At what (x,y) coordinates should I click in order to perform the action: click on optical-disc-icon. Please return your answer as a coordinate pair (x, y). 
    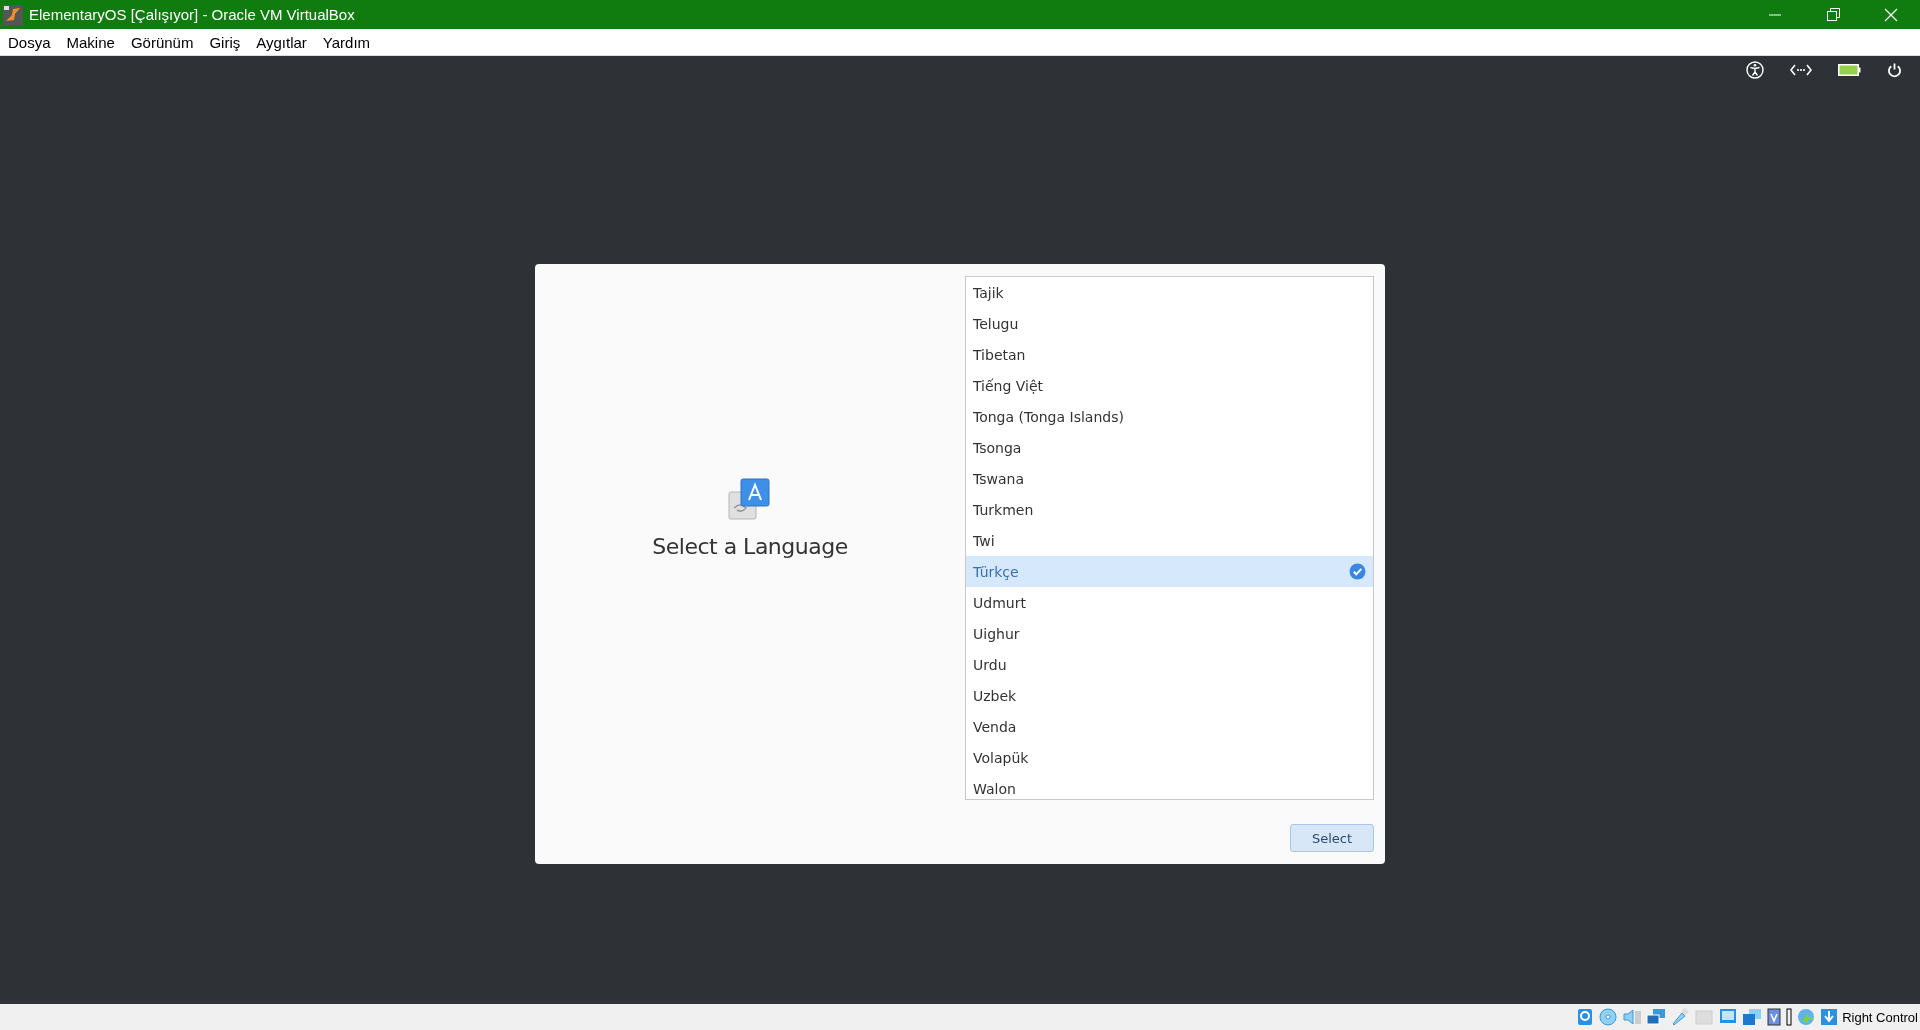
    Looking at the image, I should click on (1608, 1017).